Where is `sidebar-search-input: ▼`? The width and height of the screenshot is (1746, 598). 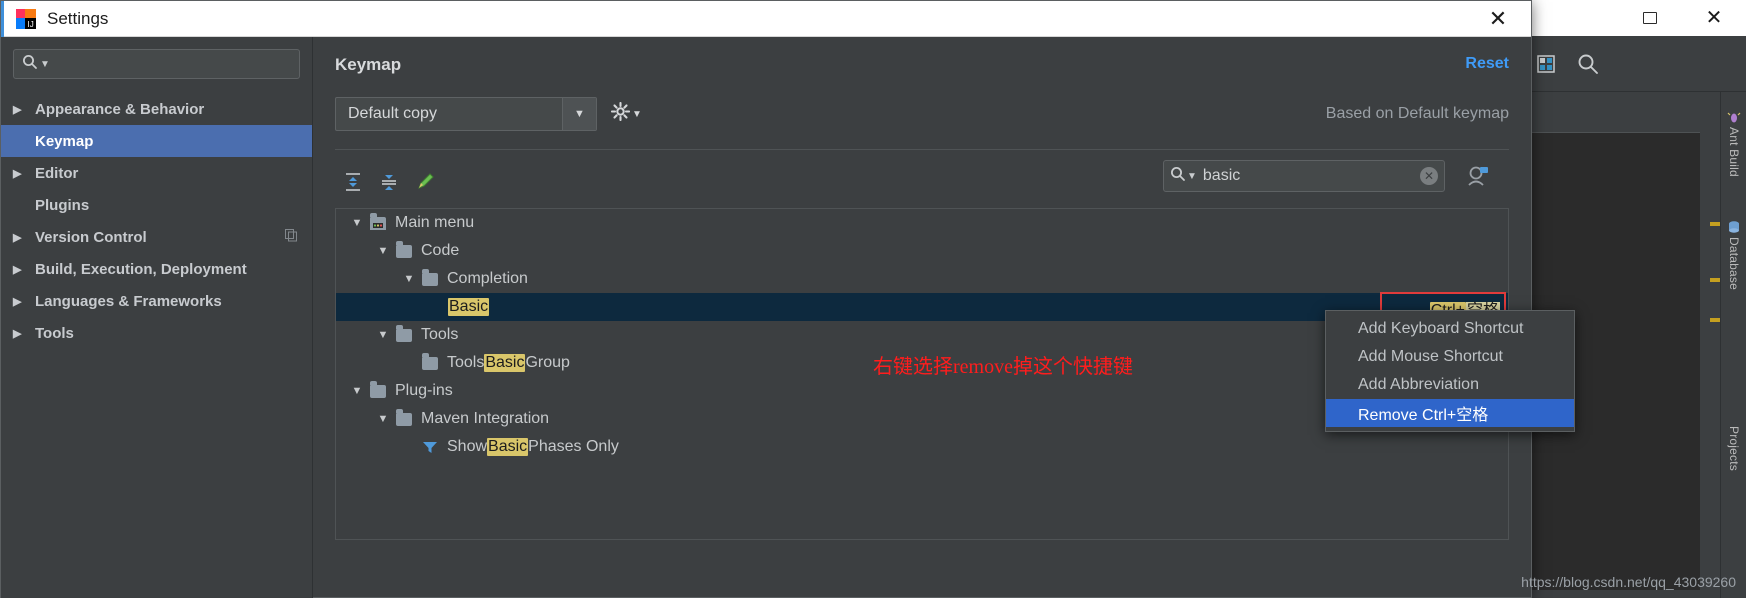
sidebar-search-input: ▼ is located at coordinates (156, 64).